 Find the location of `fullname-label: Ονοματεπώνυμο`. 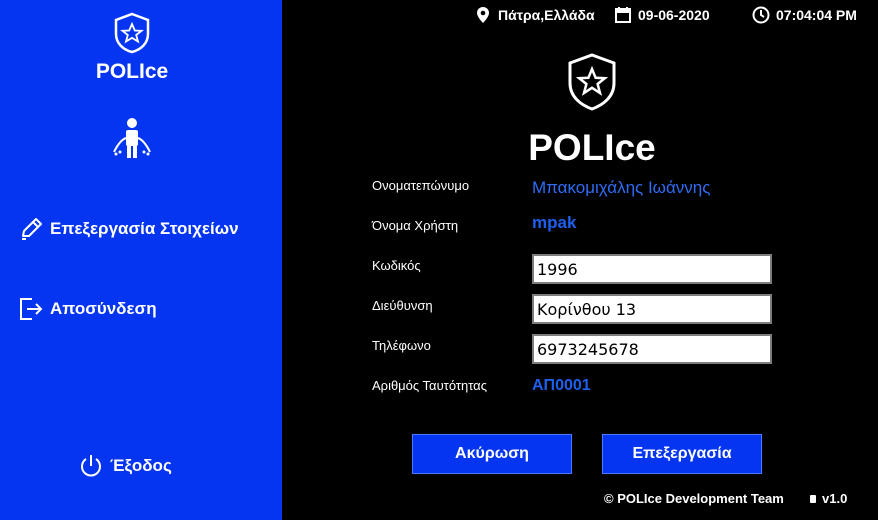

fullname-label: Ονοματεπώνυμο is located at coordinates (421, 185).